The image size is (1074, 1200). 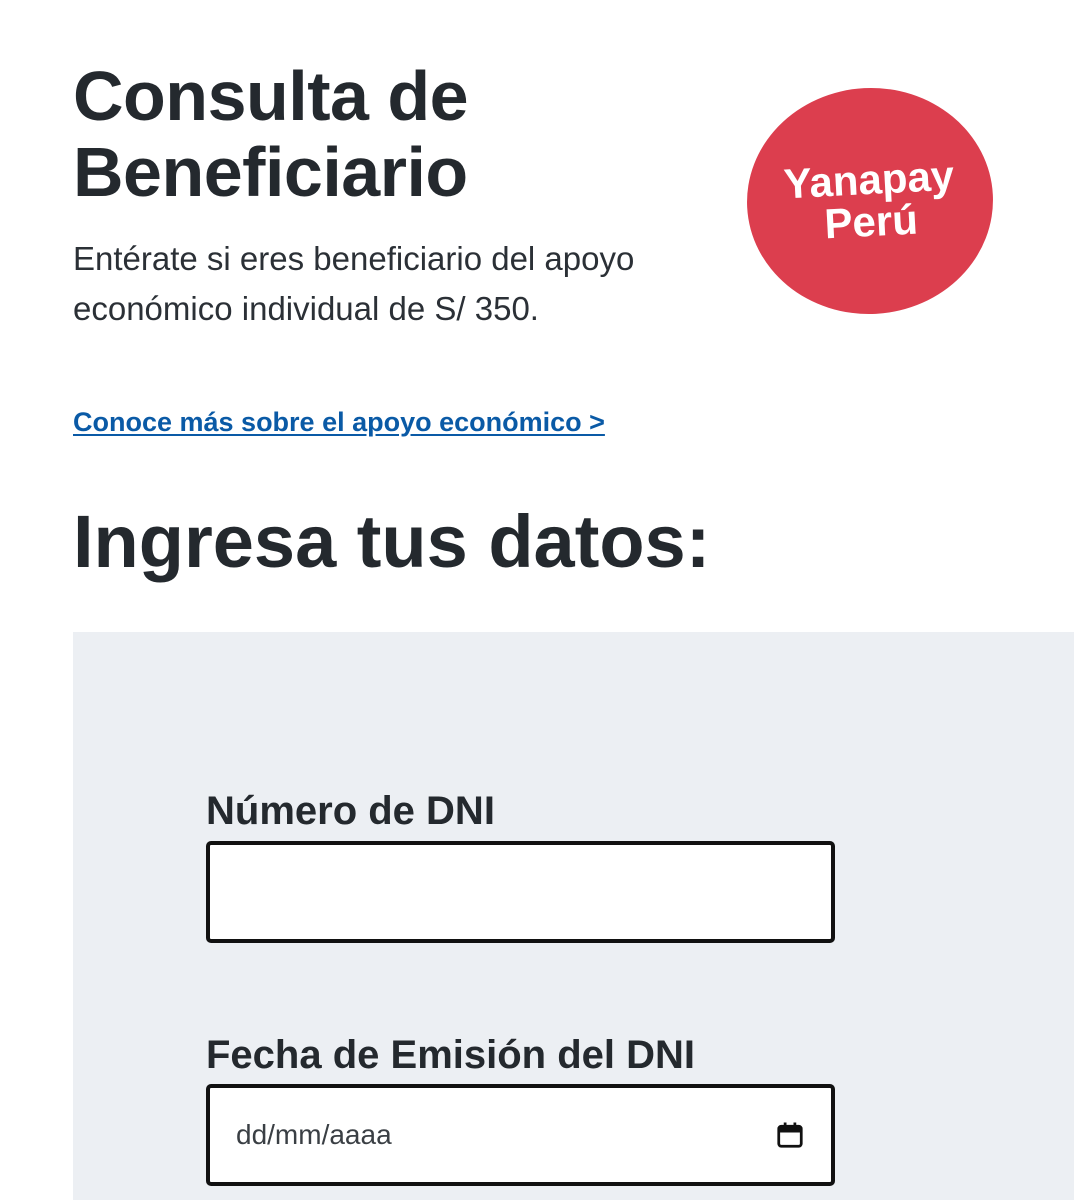 I want to click on calendar-icon, so click(x=790, y=1135).